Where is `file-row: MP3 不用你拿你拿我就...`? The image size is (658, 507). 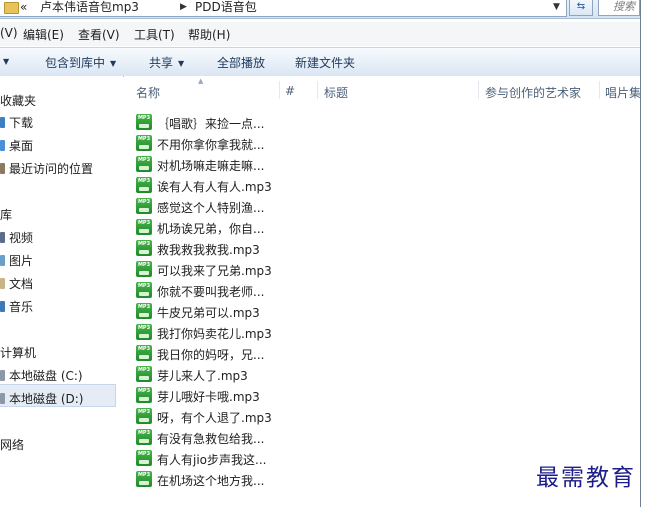
file-row: MP3 不用你拿你拿我就... is located at coordinates (256, 143).